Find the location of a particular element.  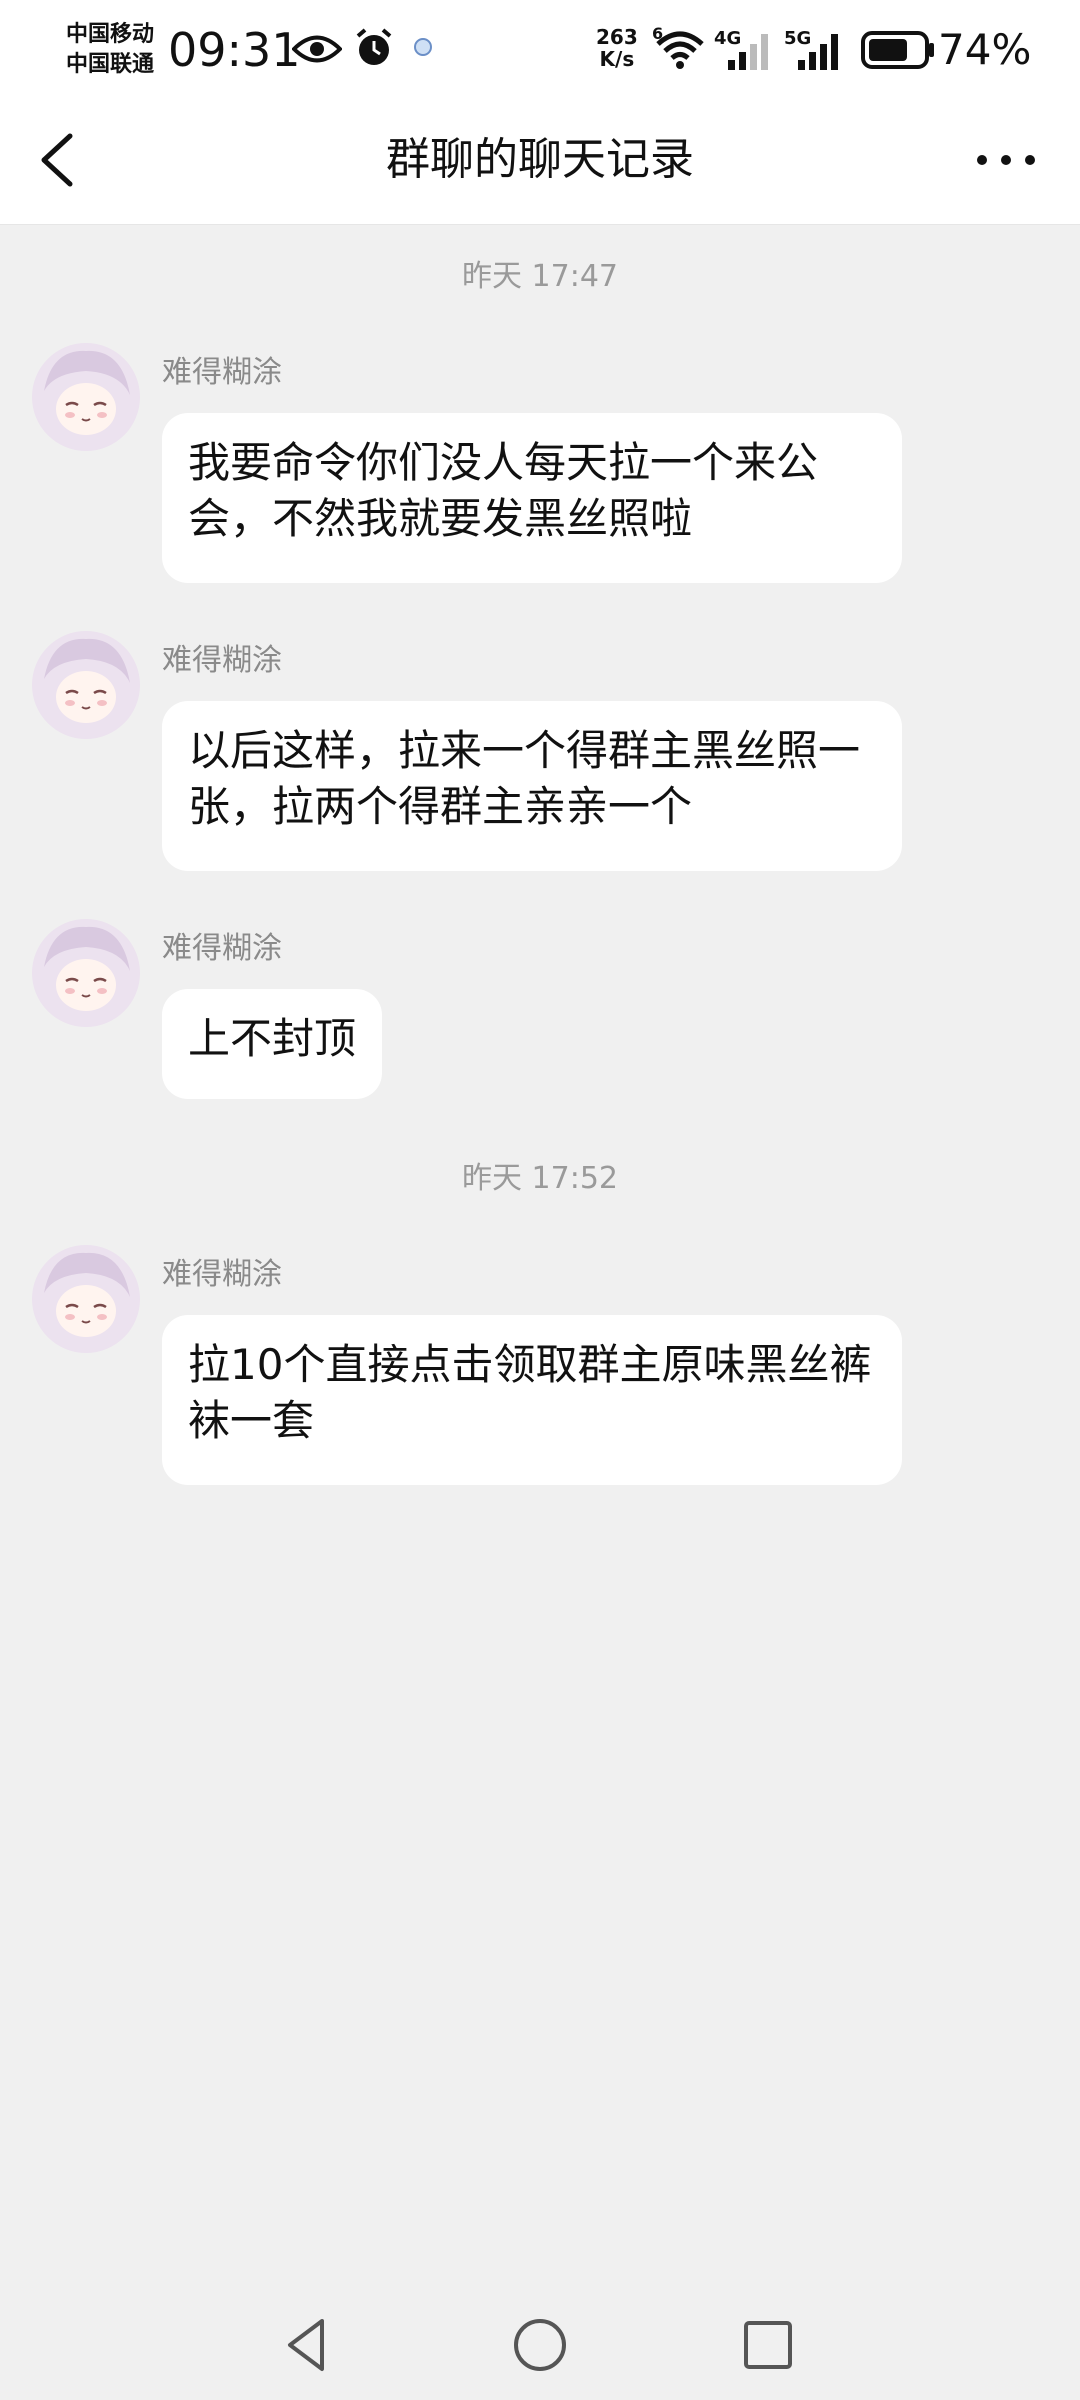

notification-icon is located at coordinates (423, 47).